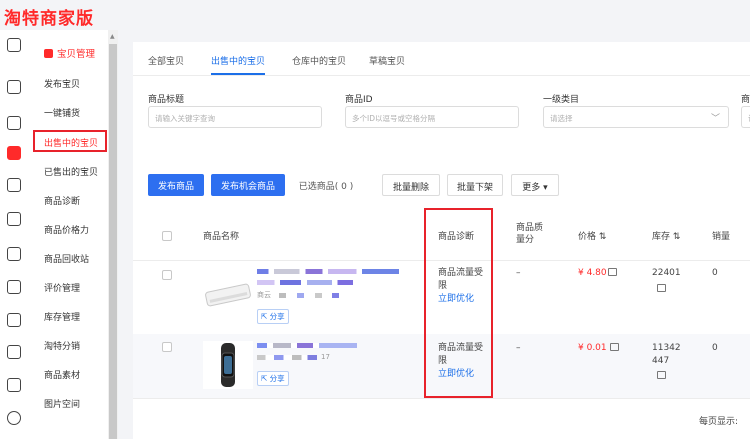 Image resolution: width=750 pixels, height=439 pixels. Describe the element at coordinates (248, 185) in the screenshot. I see `publish-chance-button: 发布机会商品` at that location.